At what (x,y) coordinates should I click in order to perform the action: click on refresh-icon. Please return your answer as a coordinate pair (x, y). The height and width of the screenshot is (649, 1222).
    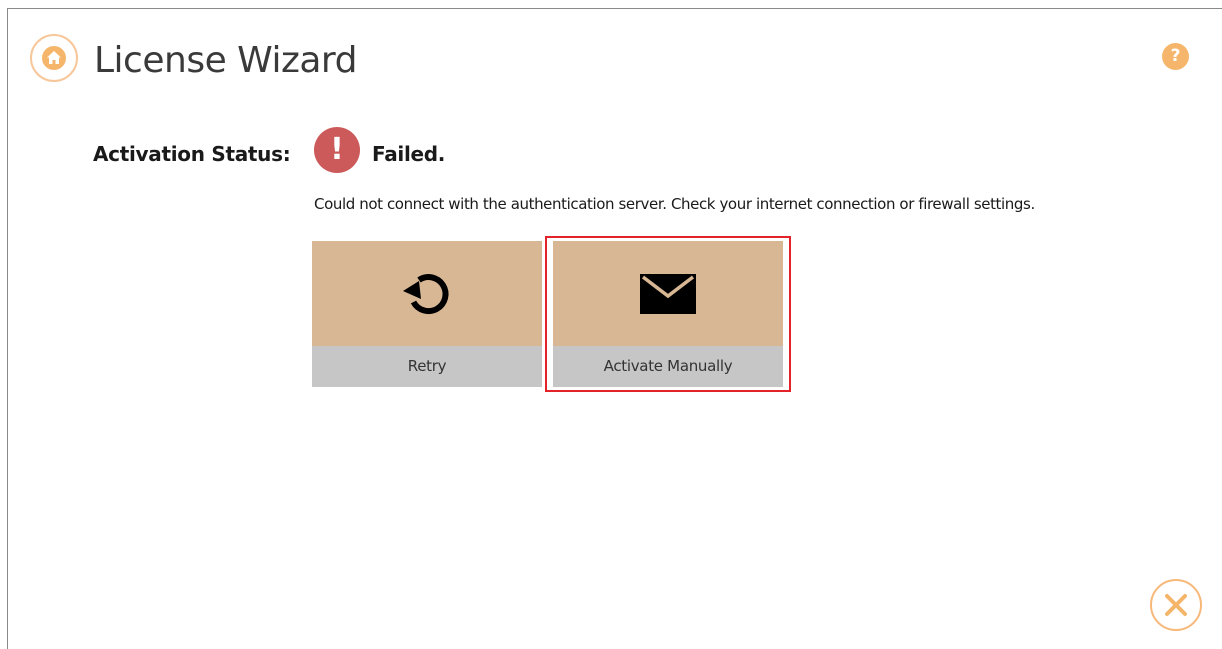
    Looking at the image, I should click on (426, 293).